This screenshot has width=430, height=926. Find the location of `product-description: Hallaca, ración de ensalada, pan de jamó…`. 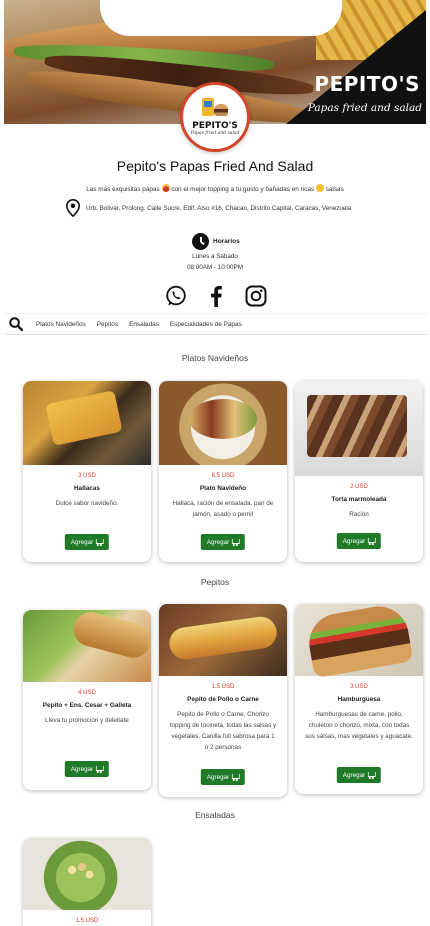

product-description: Hallaca, ración de ensalada, pan de jamó… is located at coordinates (223, 509).